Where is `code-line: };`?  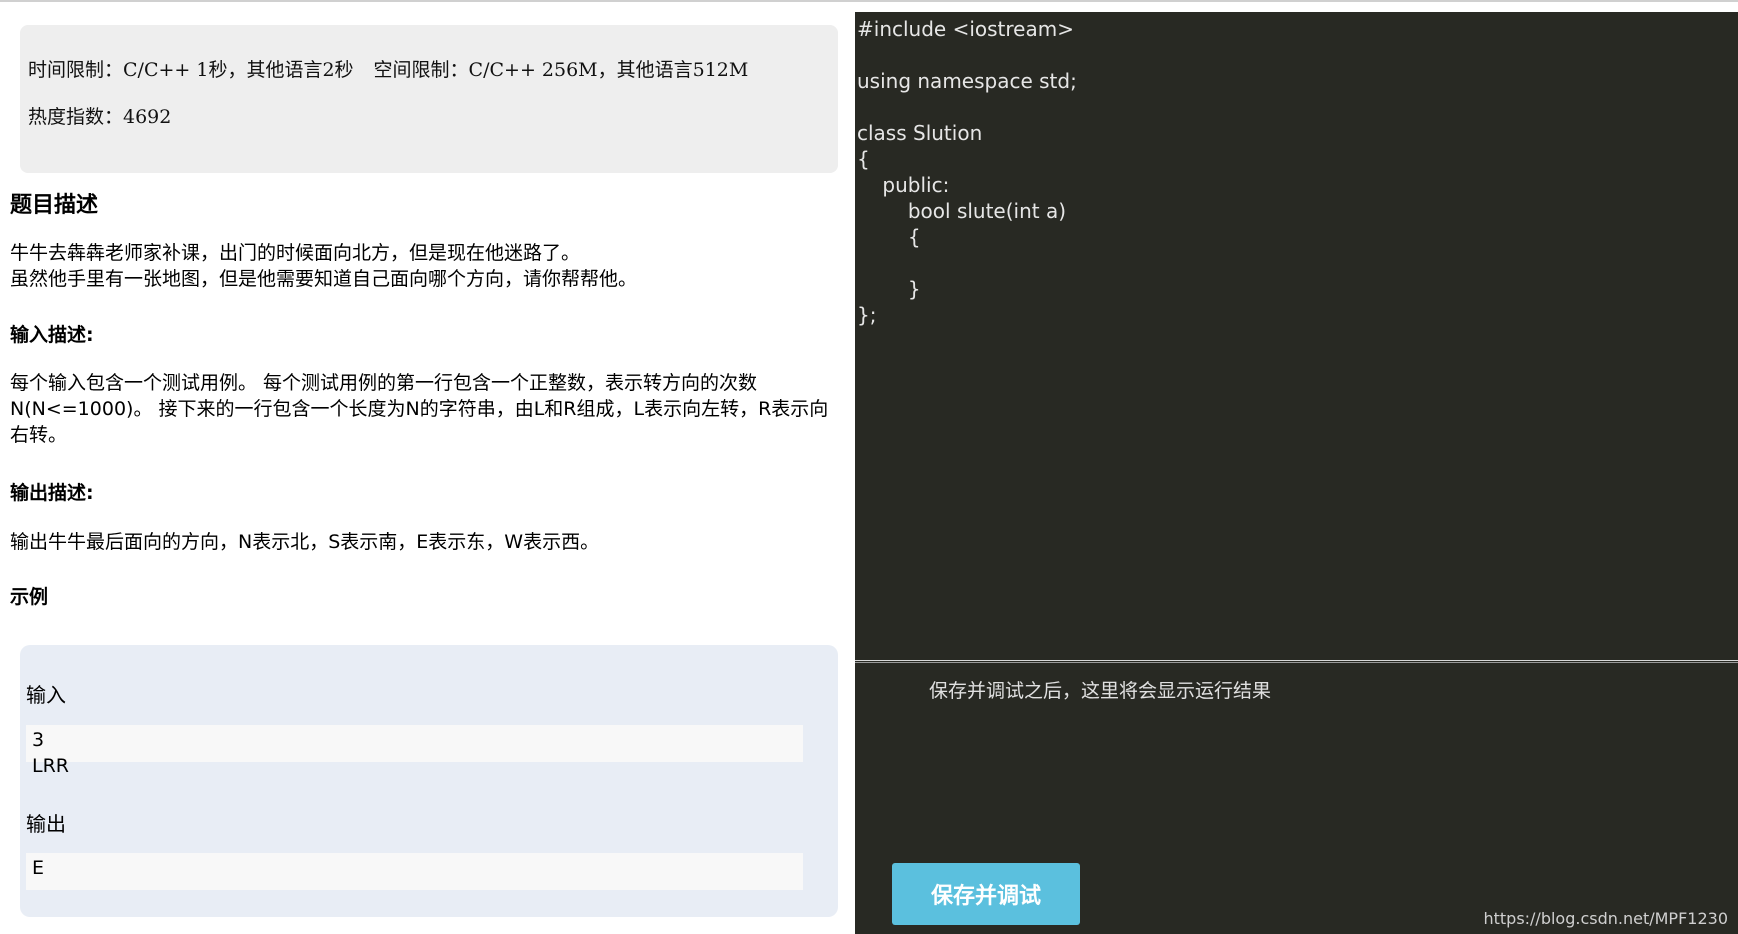 code-line: }; is located at coordinates (867, 315).